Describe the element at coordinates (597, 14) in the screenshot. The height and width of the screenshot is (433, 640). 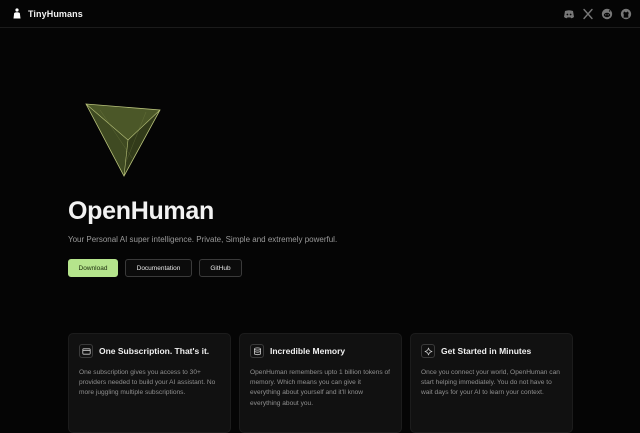
I see `social-links` at that location.